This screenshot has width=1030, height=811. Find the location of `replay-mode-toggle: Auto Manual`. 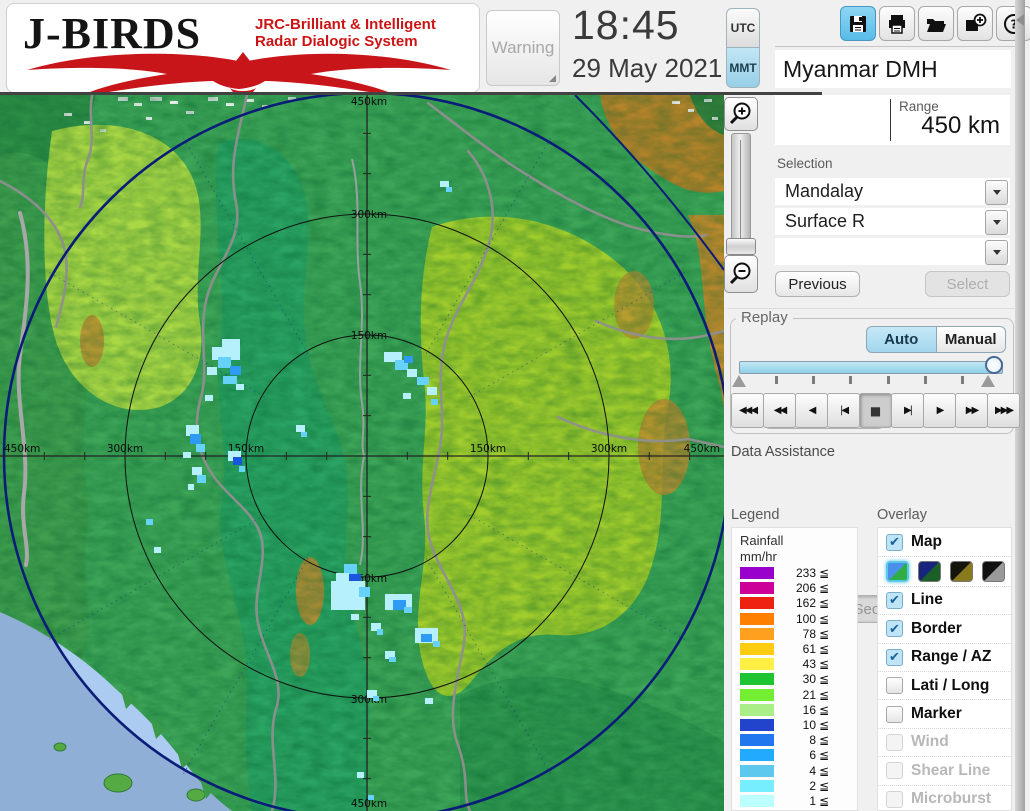

replay-mode-toggle: Auto Manual is located at coordinates (936, 339).